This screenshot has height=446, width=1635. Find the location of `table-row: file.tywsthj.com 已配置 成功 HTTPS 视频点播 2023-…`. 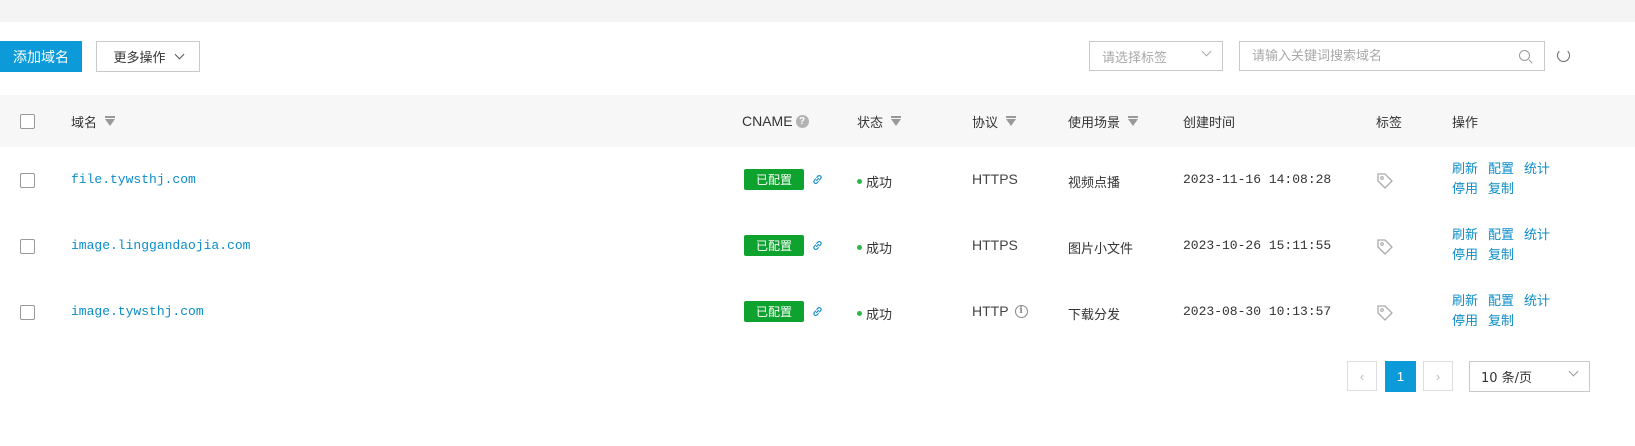

table-row: file.tywsthj.com 已配置 成功 HTTPS 视频点播 2023-… is located at coordinates (817, 180).